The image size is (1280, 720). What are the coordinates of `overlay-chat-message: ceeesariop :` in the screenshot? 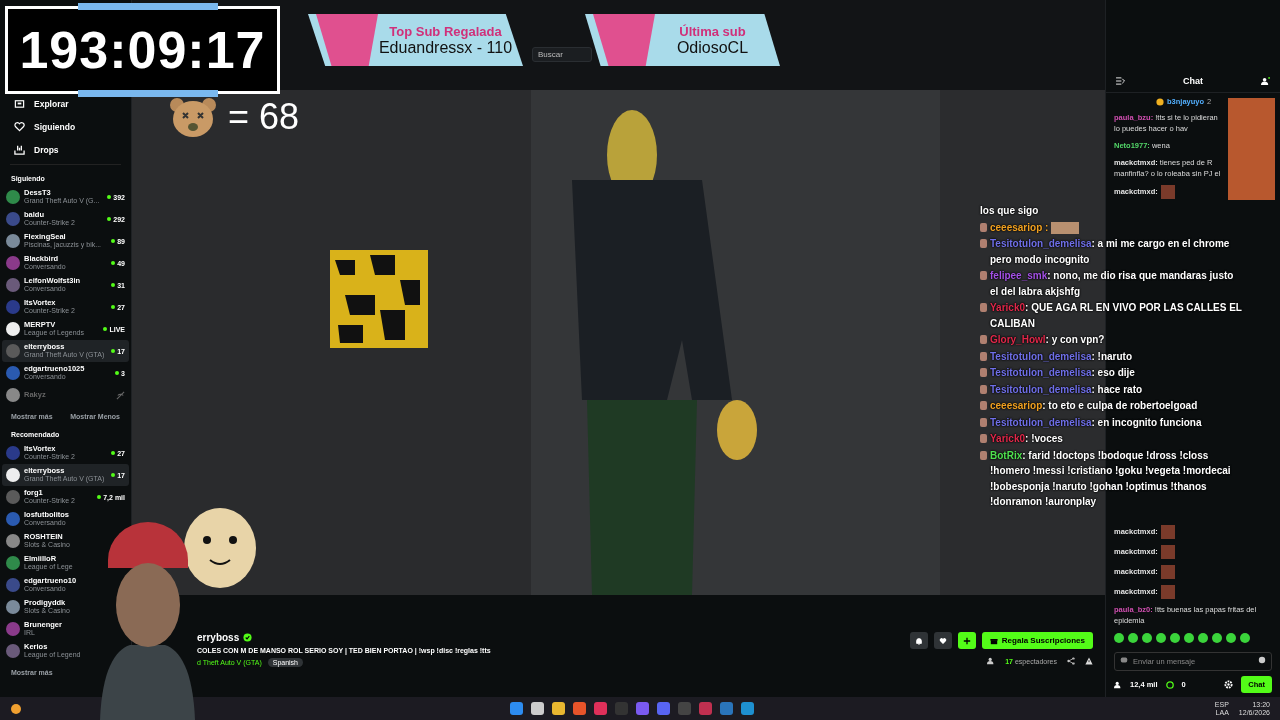 It's located at (1019, 227).